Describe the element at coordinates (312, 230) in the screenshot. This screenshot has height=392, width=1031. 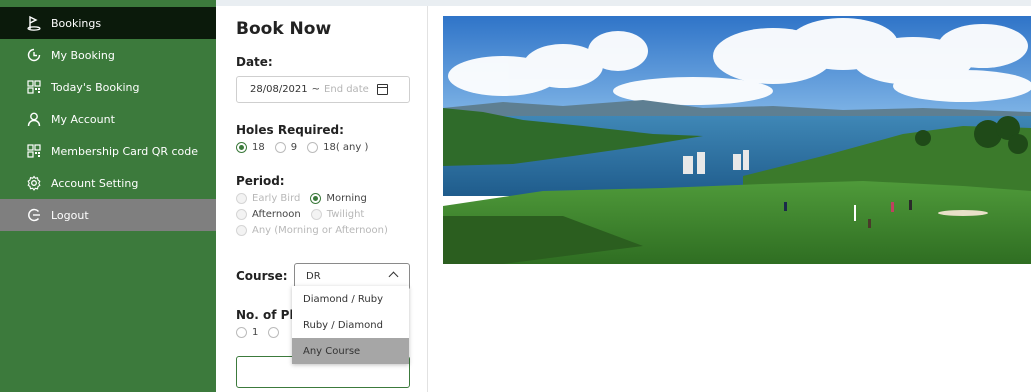
I see `period-option-any: Any (Morning or Afternoon)` at that location.